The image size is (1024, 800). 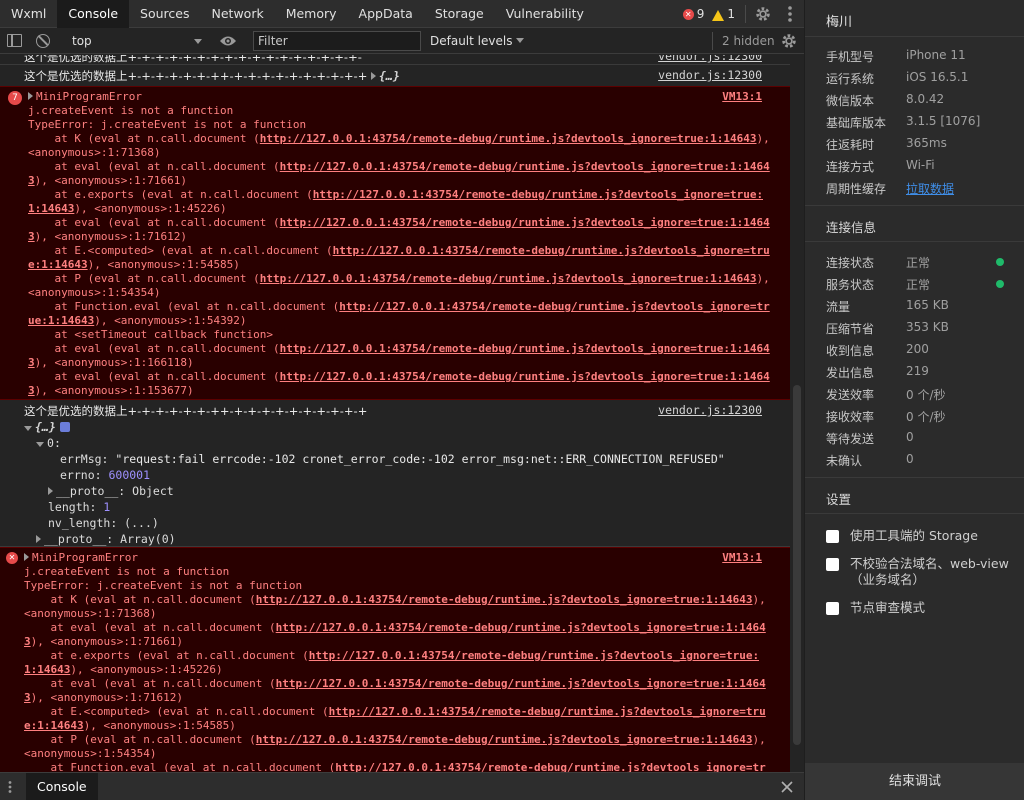 I want to click on tab-appdata: AppData, so click(x=386, y=14).